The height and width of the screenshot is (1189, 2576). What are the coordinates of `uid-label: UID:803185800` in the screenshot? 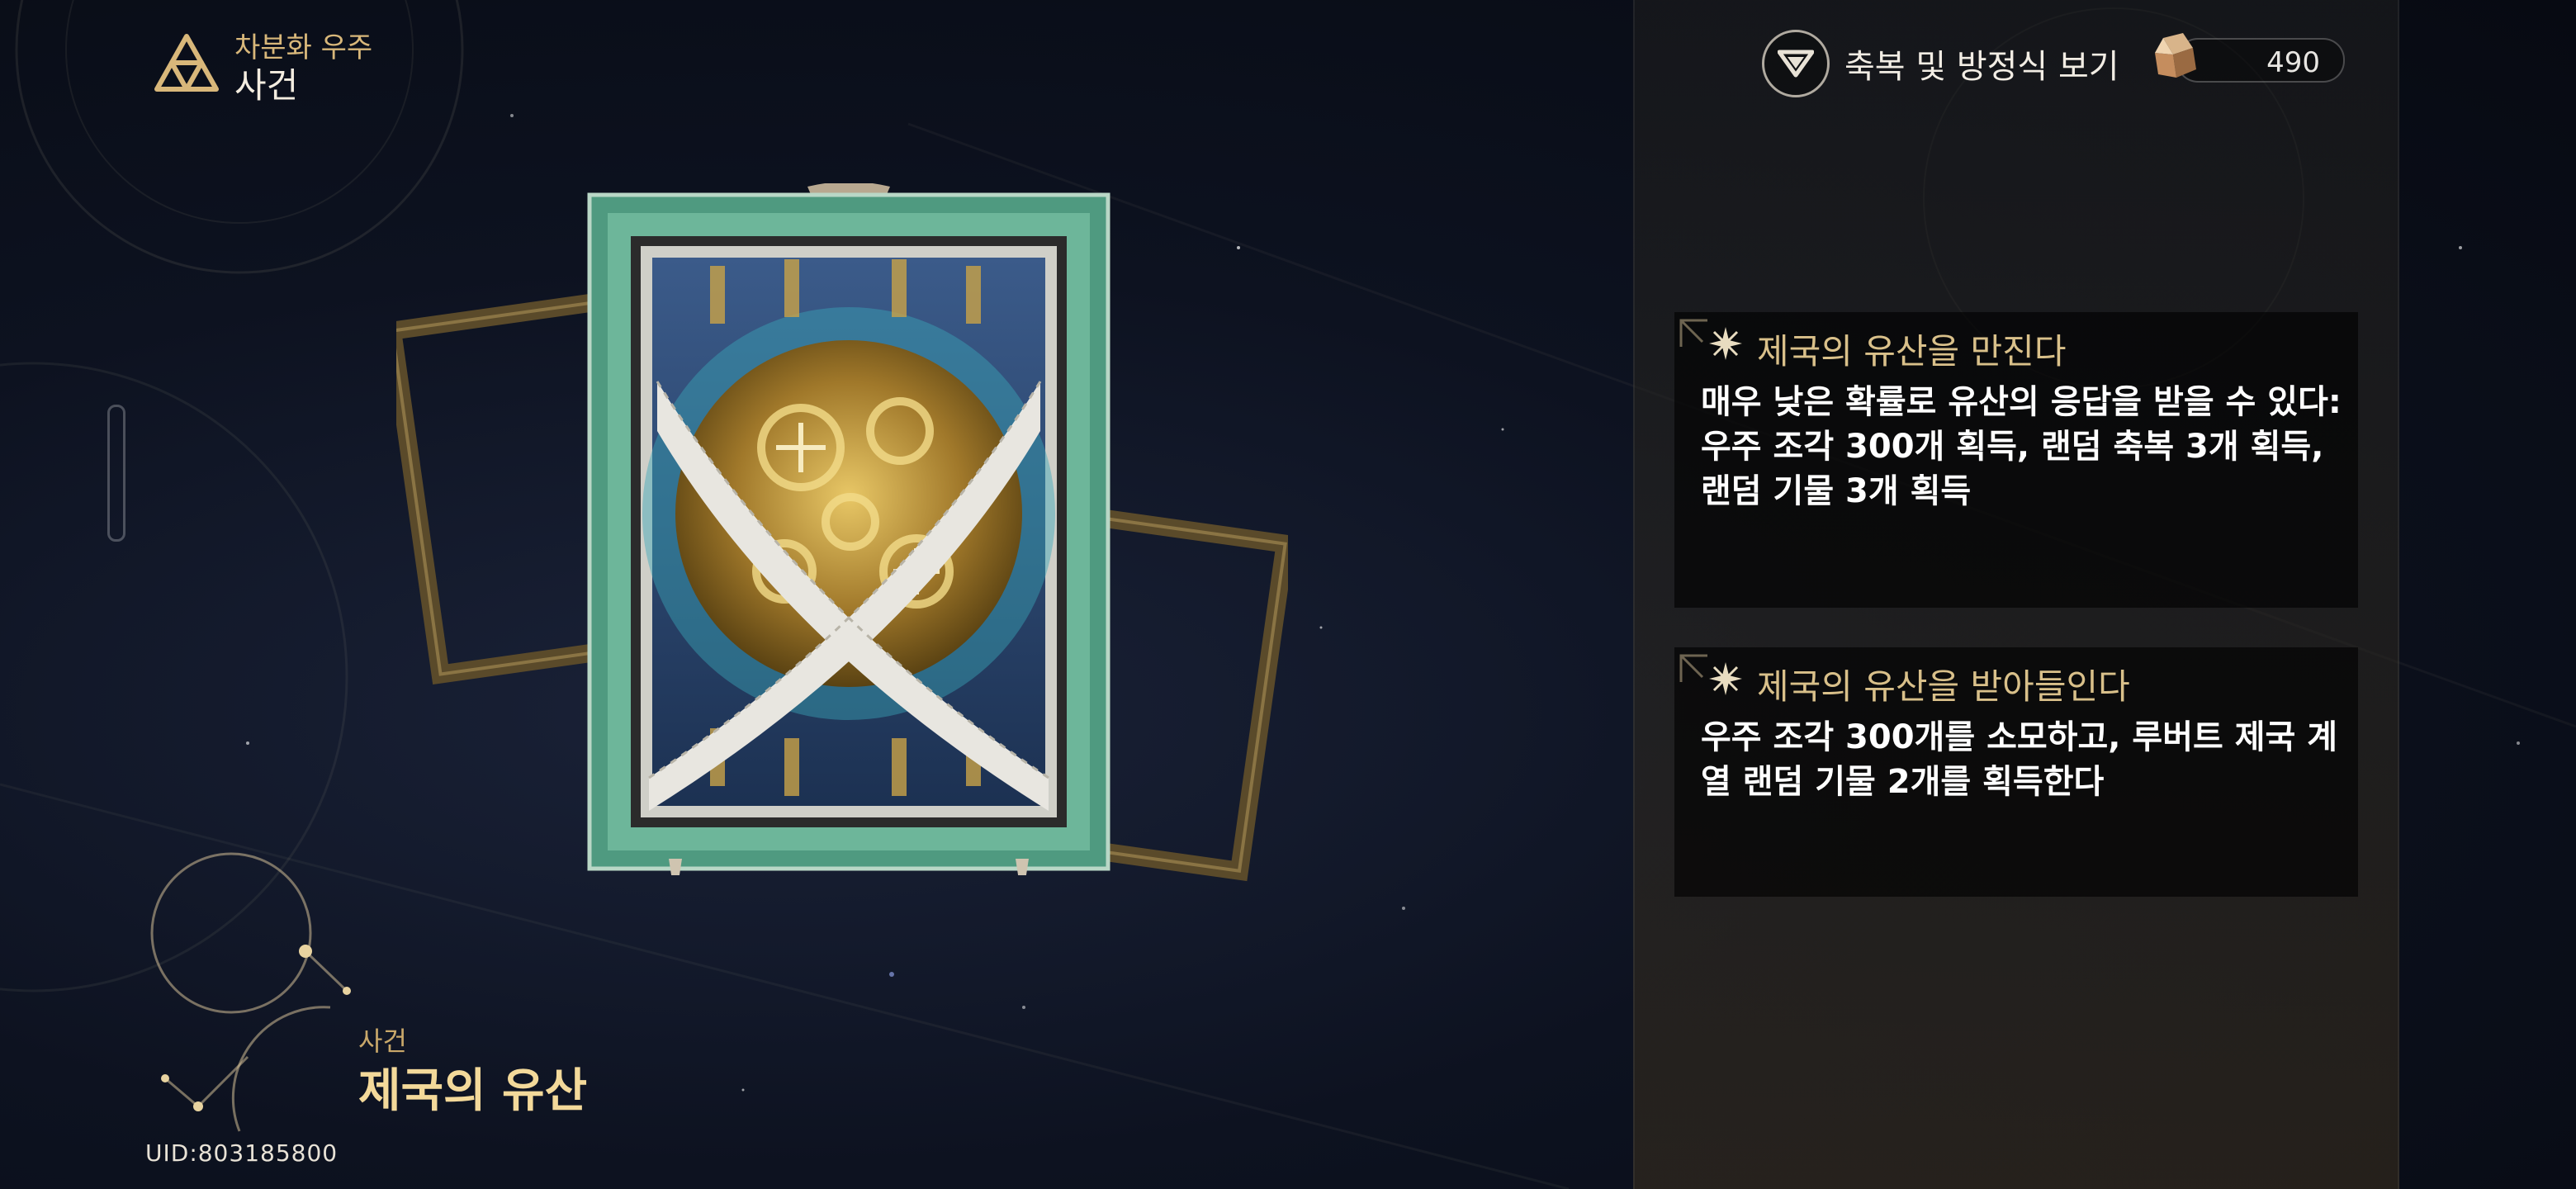 It's located at (242, 1153).